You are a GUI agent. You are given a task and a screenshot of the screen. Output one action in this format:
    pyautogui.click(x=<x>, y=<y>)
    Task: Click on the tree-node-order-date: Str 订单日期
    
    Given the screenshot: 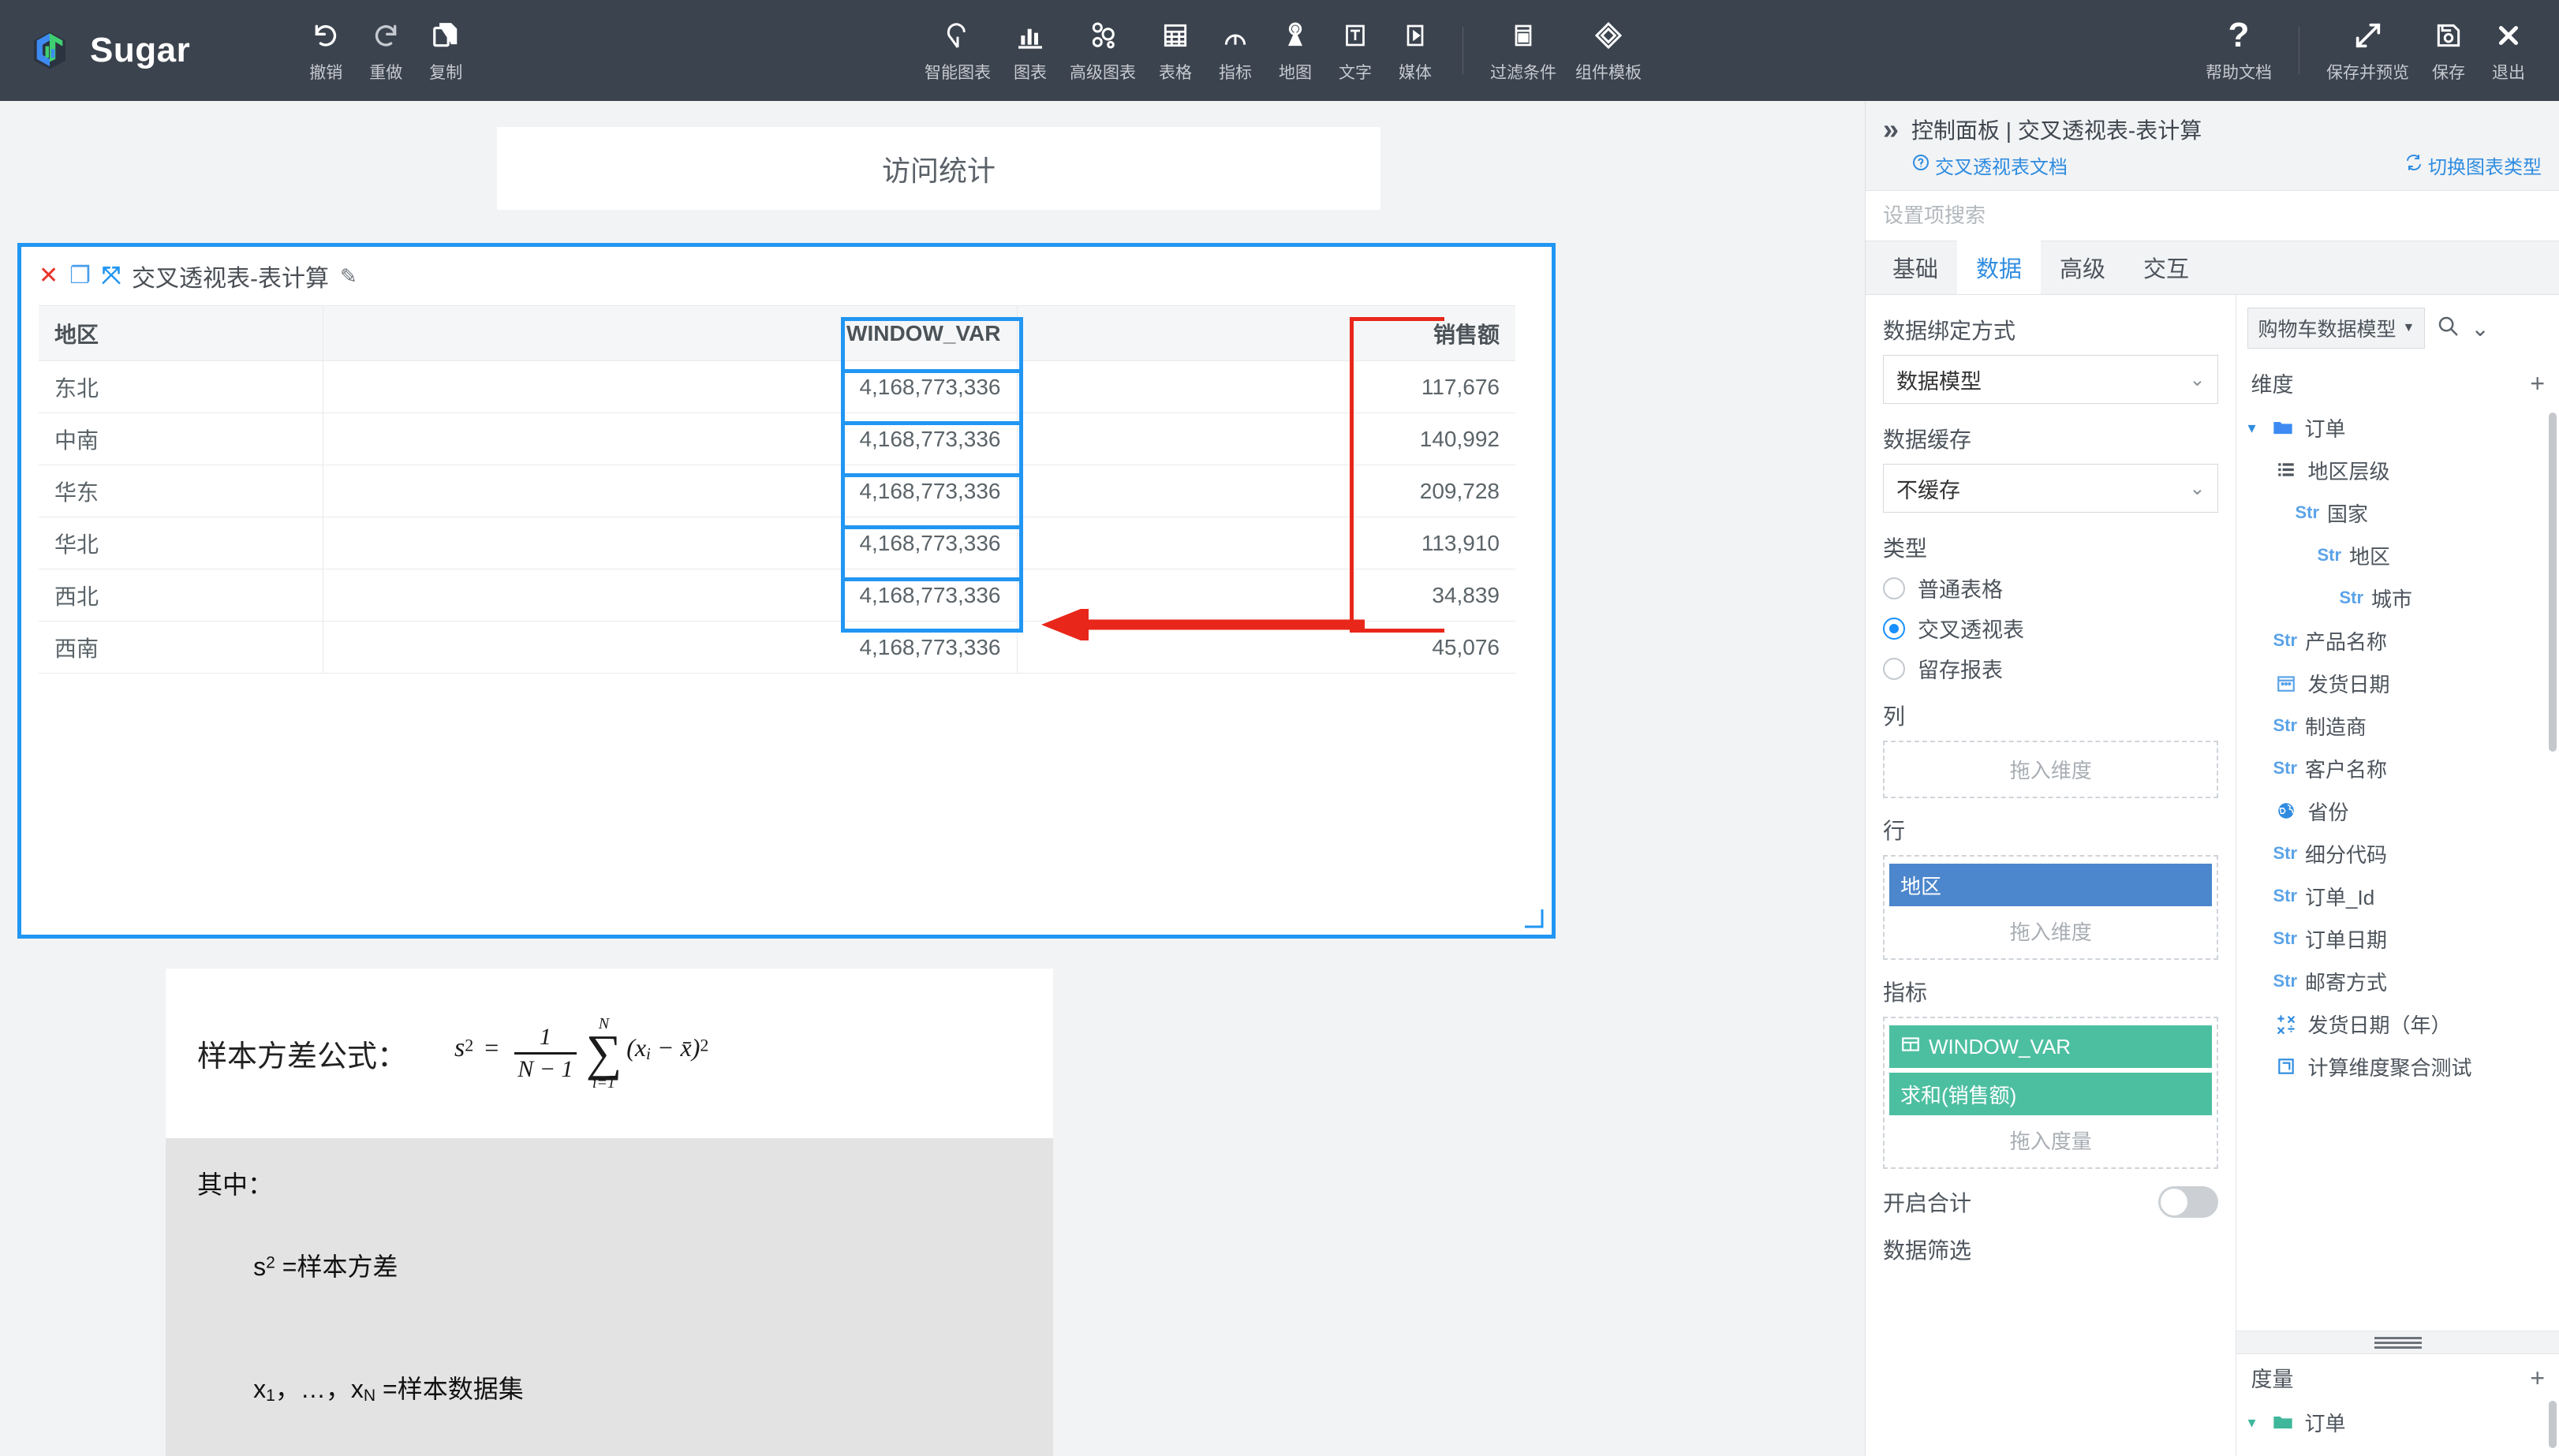 What is the action you would take?
    pyautogui.click(x=2397, y=938)
    